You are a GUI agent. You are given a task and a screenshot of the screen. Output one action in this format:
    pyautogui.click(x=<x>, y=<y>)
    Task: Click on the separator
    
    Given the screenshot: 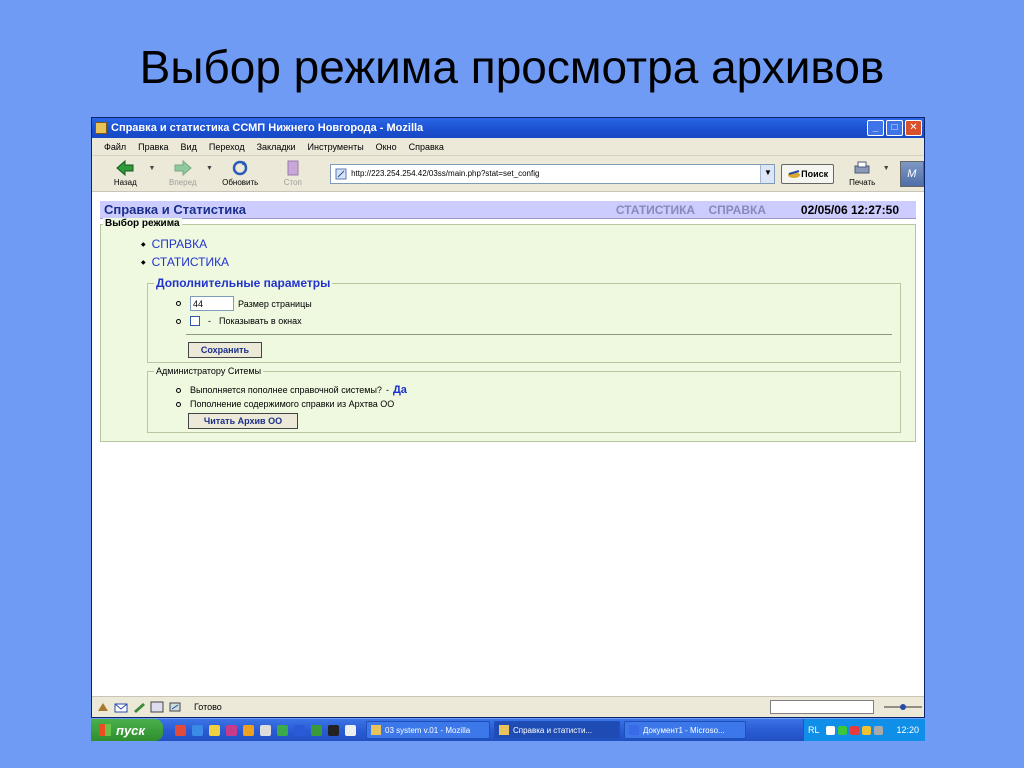 What is the action you would take?
    pyautogui.click(x=539, y=334)
    